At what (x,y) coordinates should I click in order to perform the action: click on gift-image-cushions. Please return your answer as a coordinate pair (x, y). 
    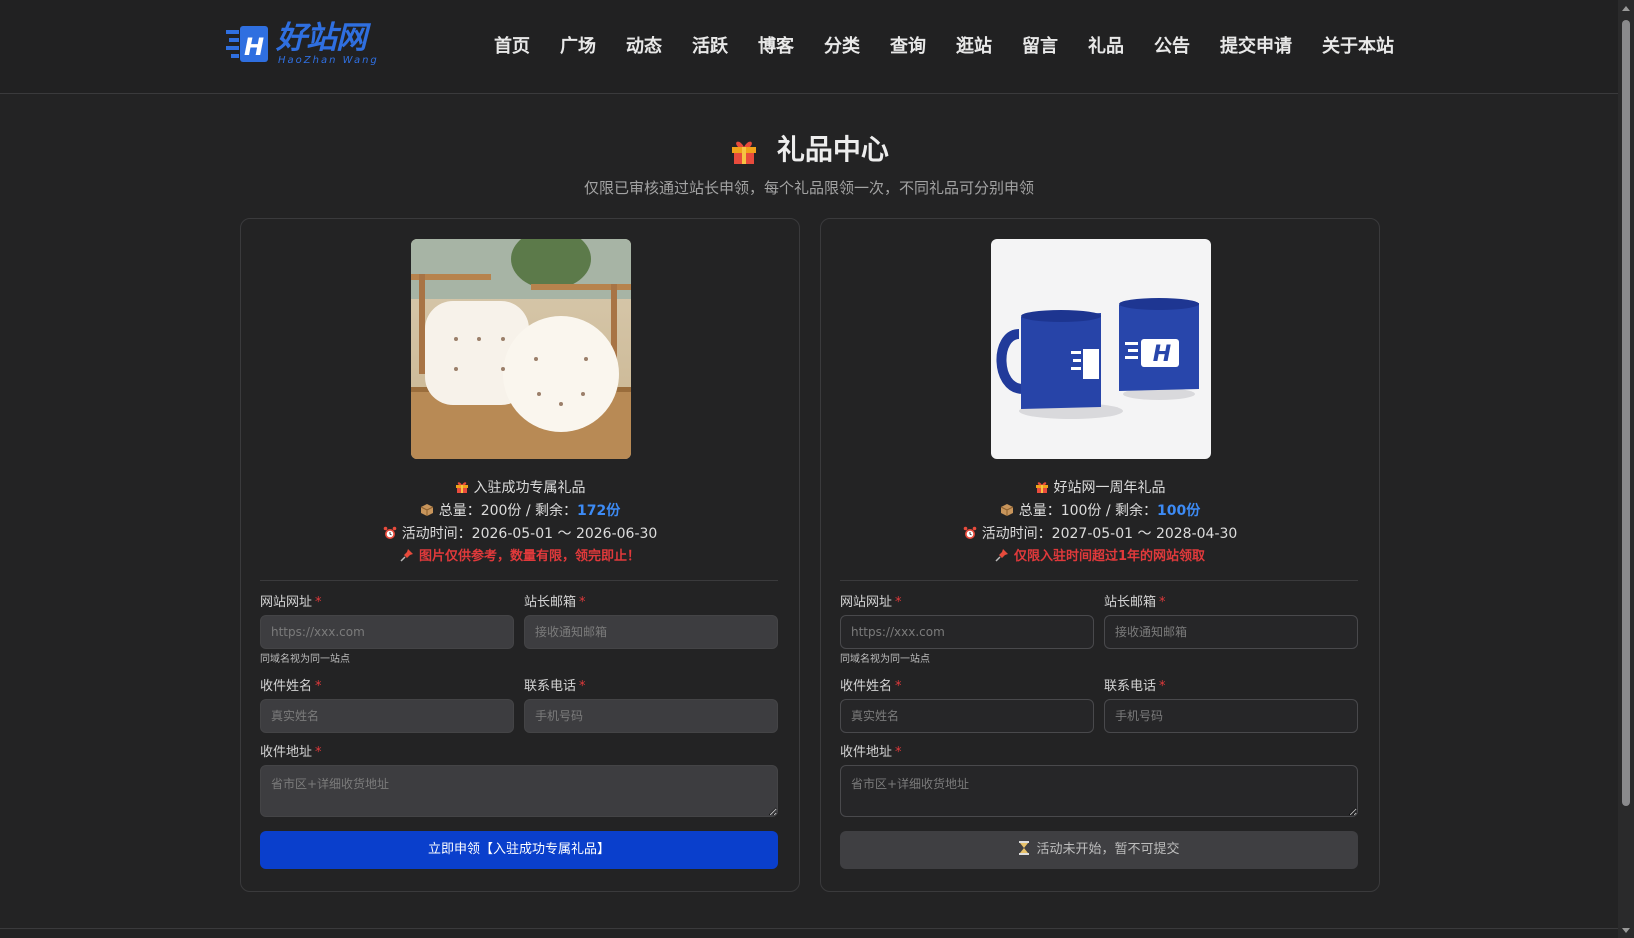
    Looking at the image, I should click on (521, 349).